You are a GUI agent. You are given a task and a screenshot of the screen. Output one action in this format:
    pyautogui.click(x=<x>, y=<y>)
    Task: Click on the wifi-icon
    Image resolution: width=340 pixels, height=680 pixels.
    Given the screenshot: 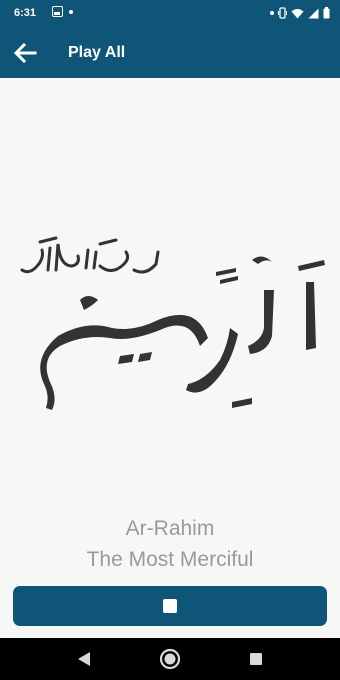 What is the action you would take?
    pyautogui.click(x=297, y=13)
    